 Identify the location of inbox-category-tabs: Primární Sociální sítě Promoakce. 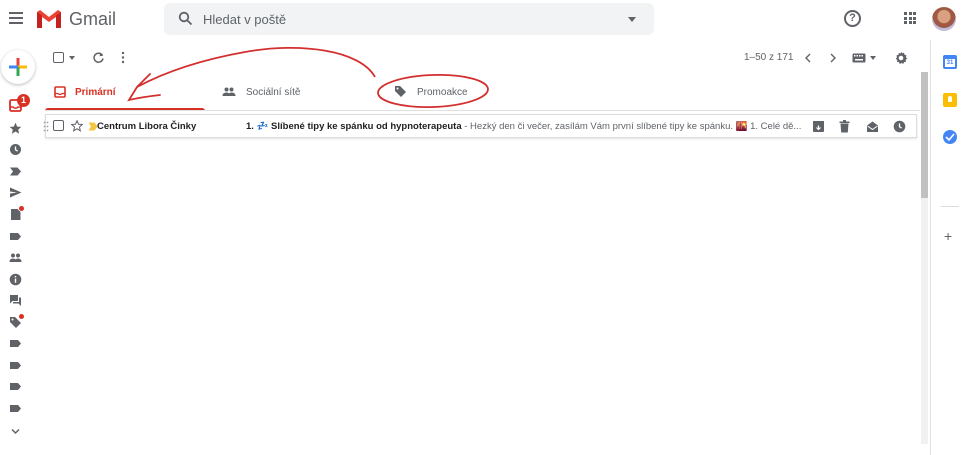
(482, 92).